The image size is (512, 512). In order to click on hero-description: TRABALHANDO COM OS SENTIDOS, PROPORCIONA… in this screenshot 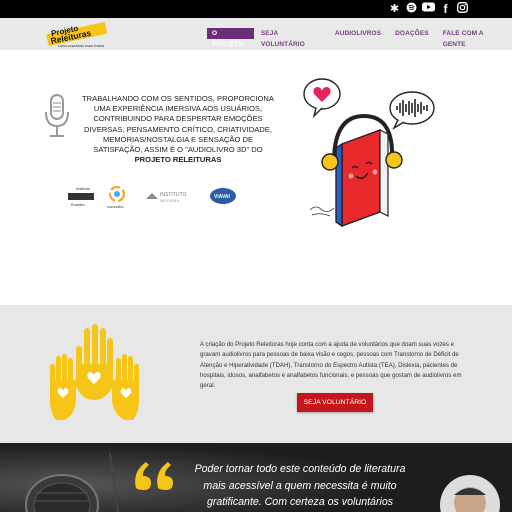, I will do `click(178, 129)`.